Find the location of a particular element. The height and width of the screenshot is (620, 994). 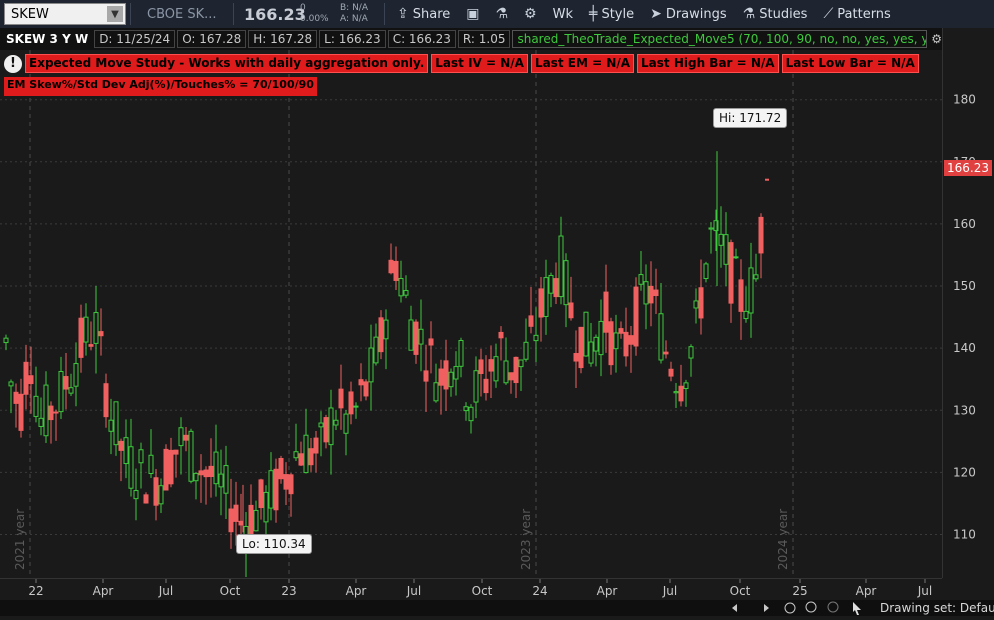

period-button: Wk is located at coordinates (563, 14).